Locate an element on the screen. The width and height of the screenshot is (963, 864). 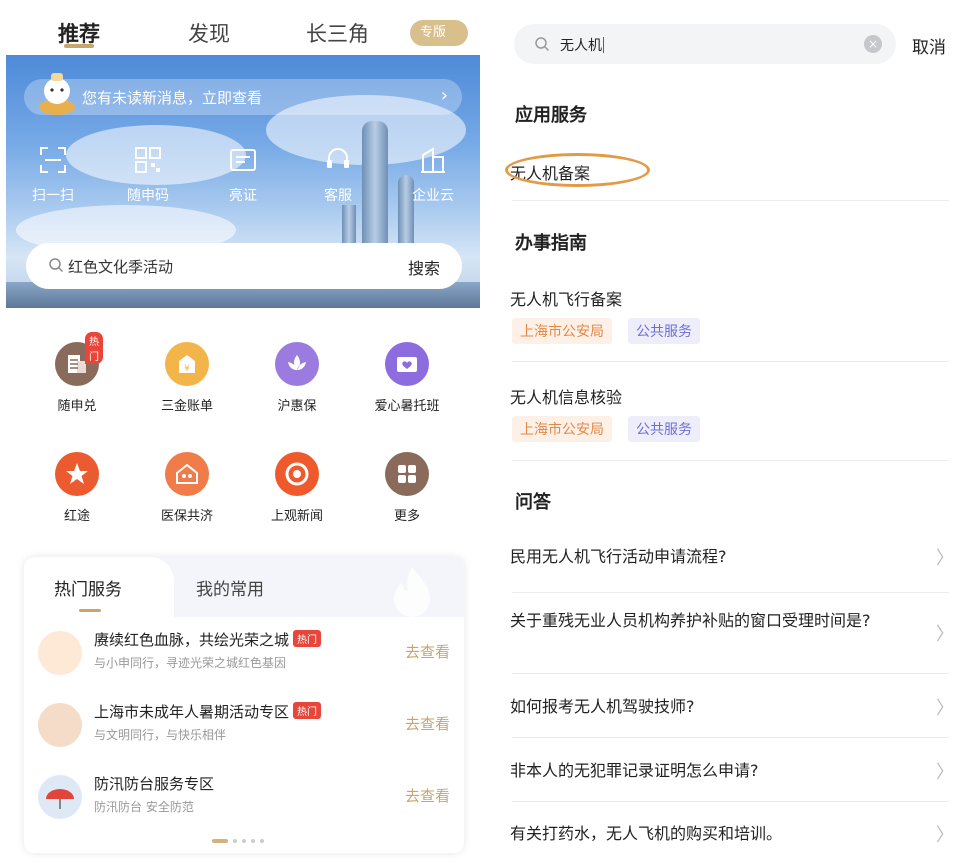
star-icon is located at coordinates (77, 474).